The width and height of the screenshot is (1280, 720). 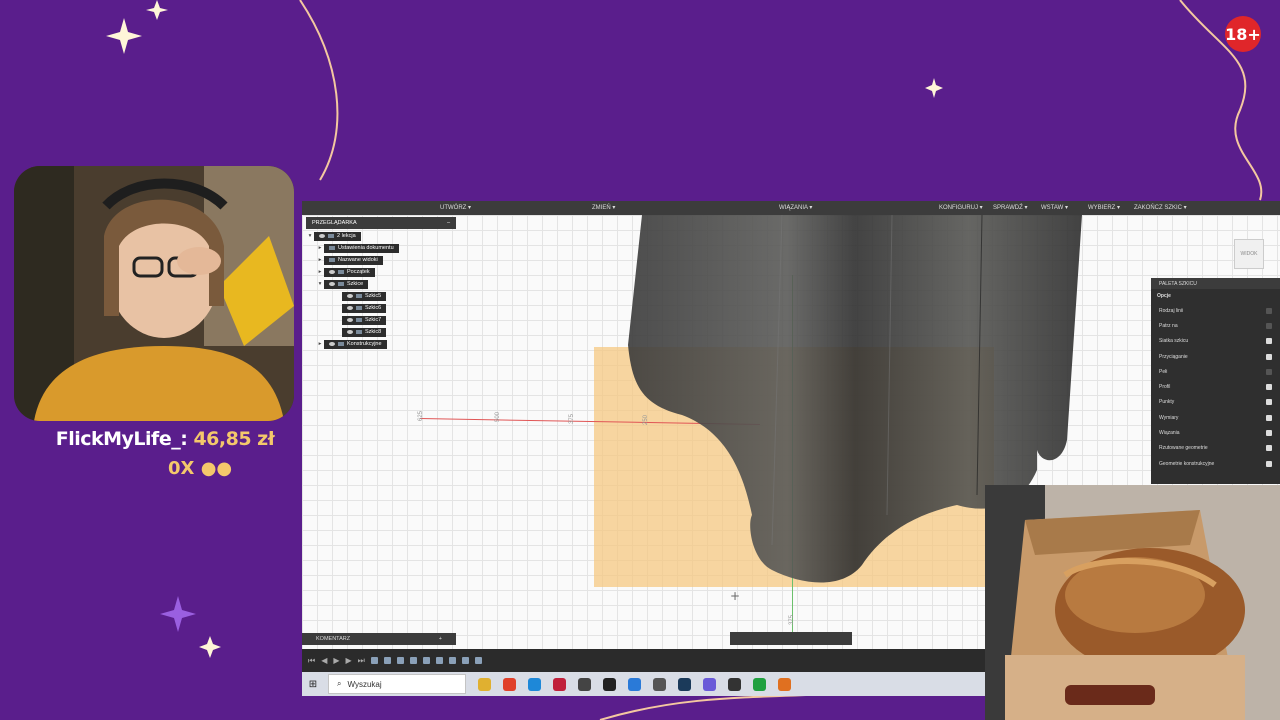 I want to click on folder-icon, so click(x=332, y=260).